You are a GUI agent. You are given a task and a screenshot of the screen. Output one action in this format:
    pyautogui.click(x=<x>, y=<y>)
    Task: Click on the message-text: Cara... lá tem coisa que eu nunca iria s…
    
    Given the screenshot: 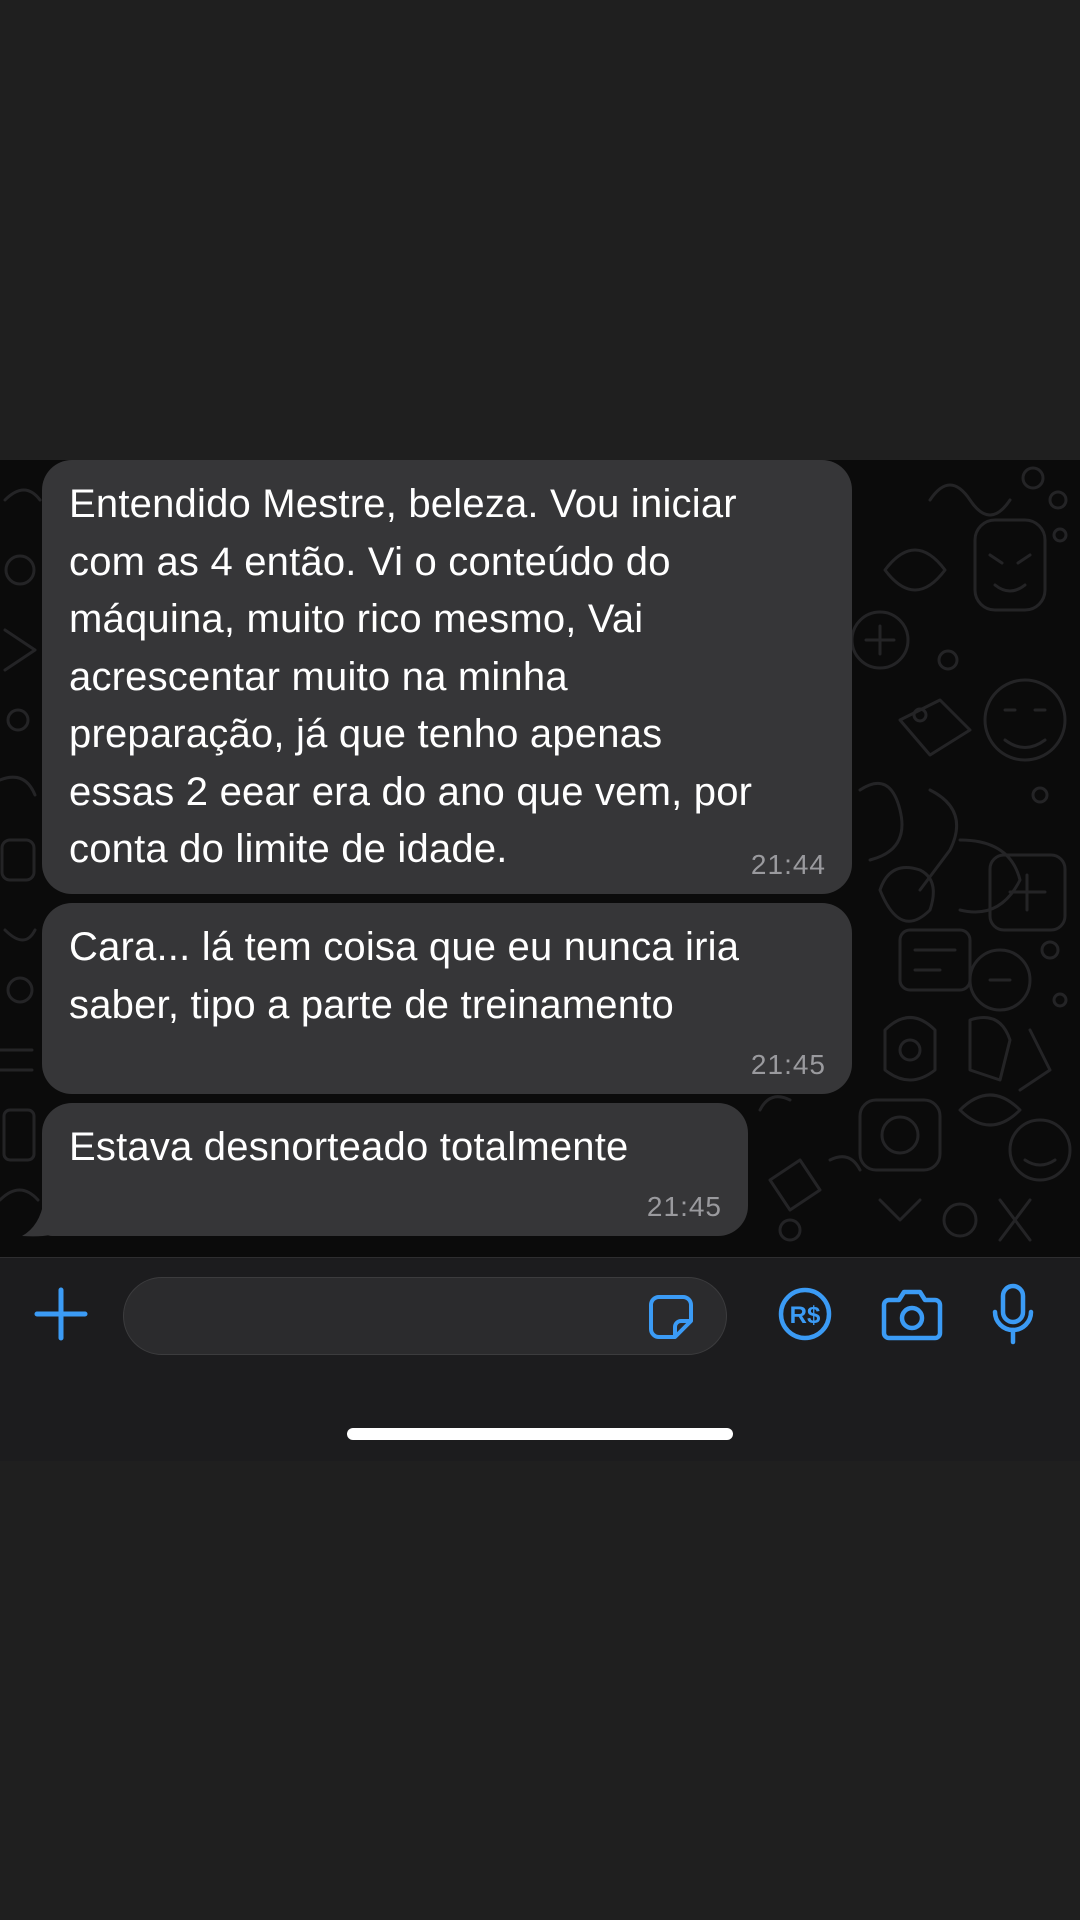 What is the action you would take?
    pyautogui.click(x=404, y=976)
    